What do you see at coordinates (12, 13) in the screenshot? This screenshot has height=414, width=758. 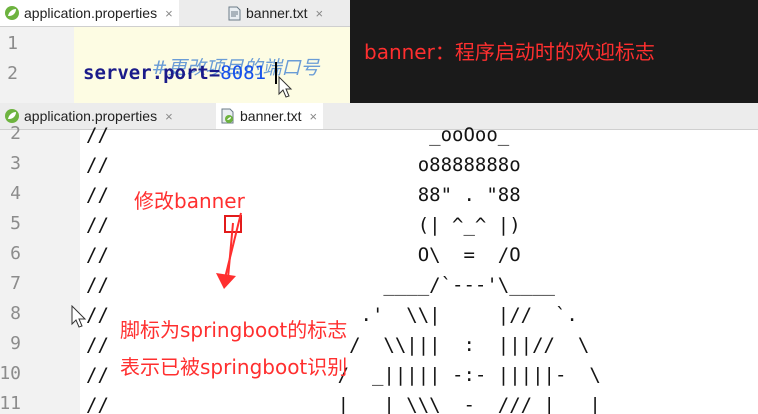 I see `spring-leaf-icon` at bounding box center [12, 13].